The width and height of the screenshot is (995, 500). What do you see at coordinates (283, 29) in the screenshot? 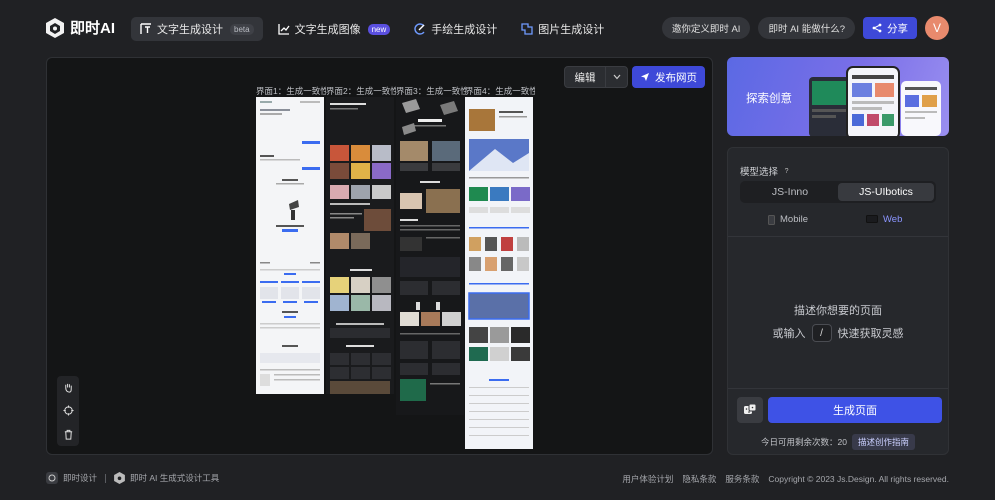
I see `chart-icon` at bounding box center [283, 29].